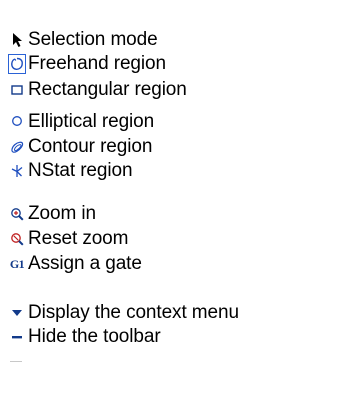  I want to click on rectangle-region-icon, so click(17, 90).